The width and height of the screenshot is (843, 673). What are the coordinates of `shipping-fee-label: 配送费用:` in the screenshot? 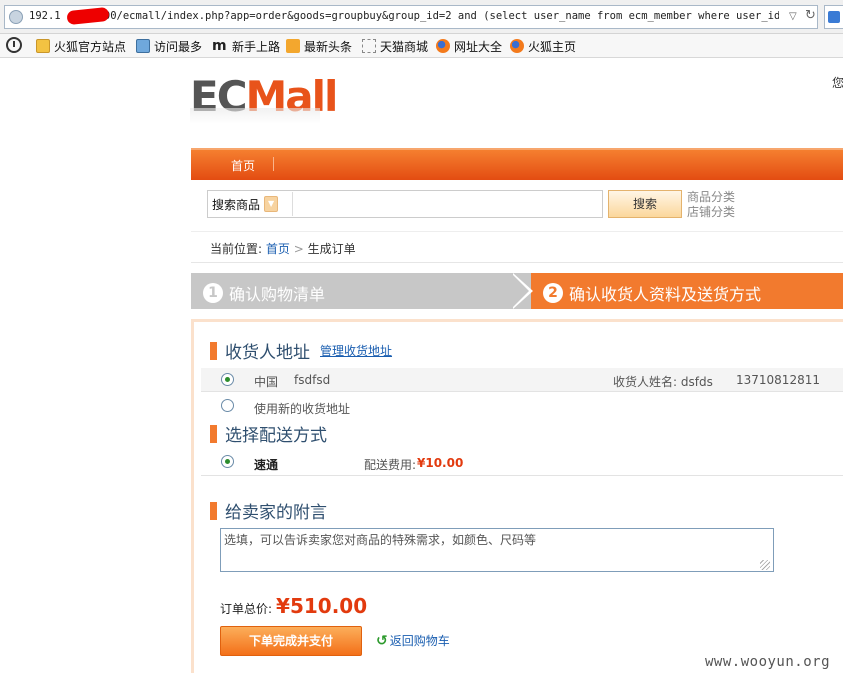 It's located at (390, 465).